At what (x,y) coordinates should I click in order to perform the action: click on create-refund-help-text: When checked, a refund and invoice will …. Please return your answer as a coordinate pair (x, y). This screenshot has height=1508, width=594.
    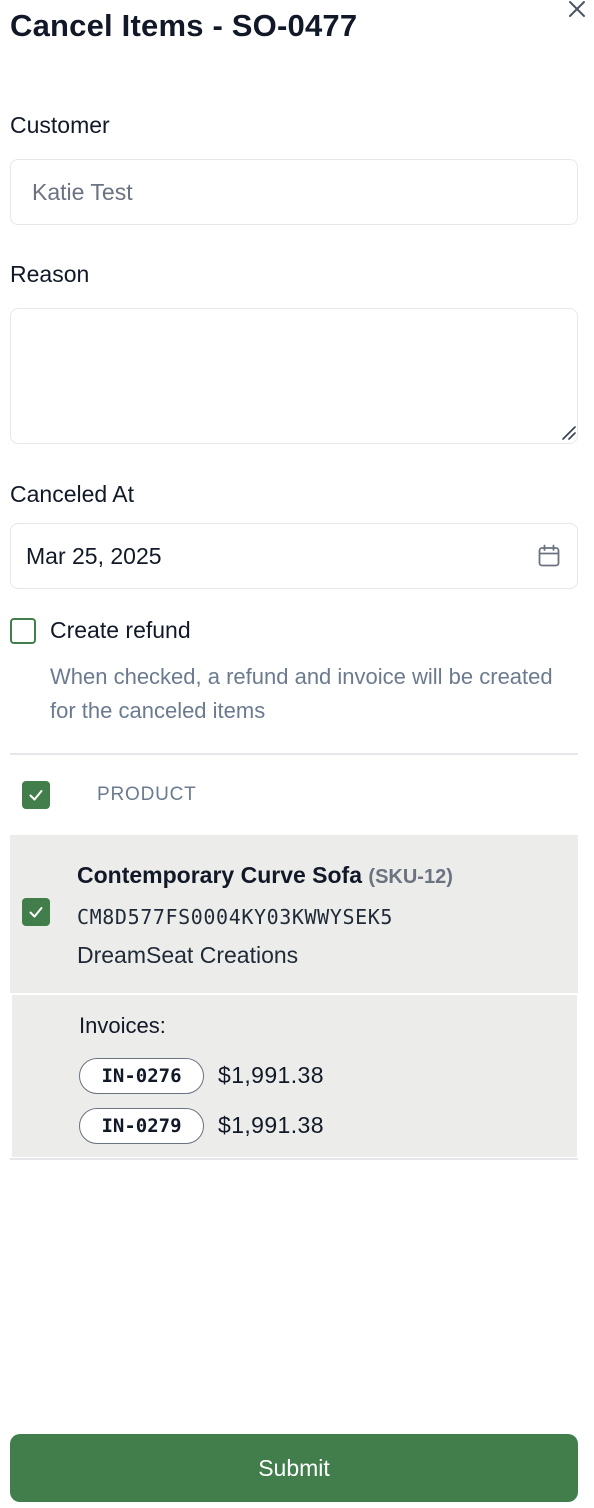
    Looking at the image, I should click on (301, 693).